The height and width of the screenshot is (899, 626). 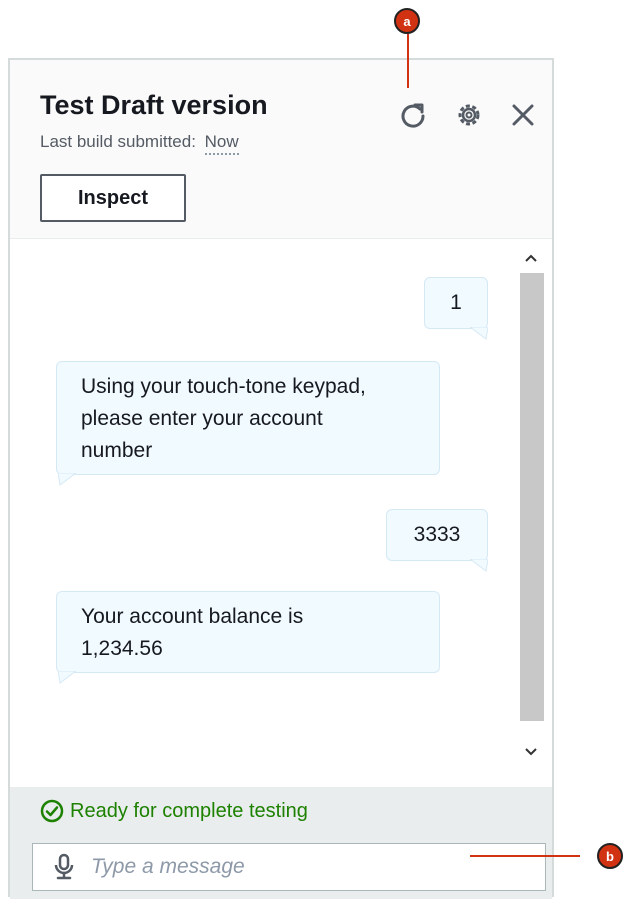 I want to click on user-message-bubble: 1, so click(x=456, y=303).